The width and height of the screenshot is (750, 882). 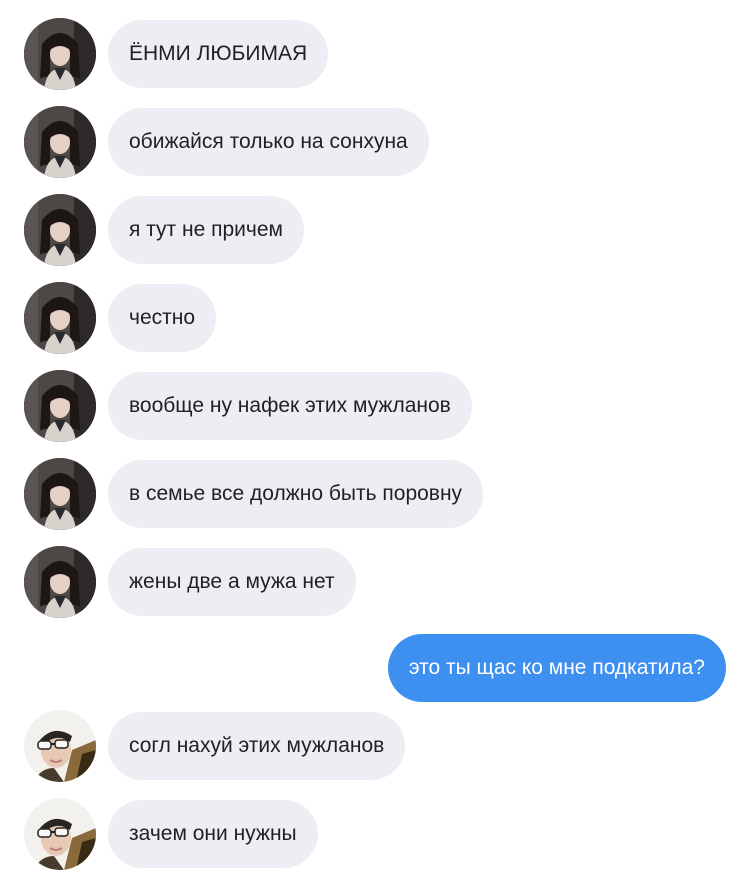 What do you see at coordinates (556, 668) in the screenshot?
I see `message-bubble-outgoing: это ты щас ко мне подкатила?` at bounding box center [556, 668].